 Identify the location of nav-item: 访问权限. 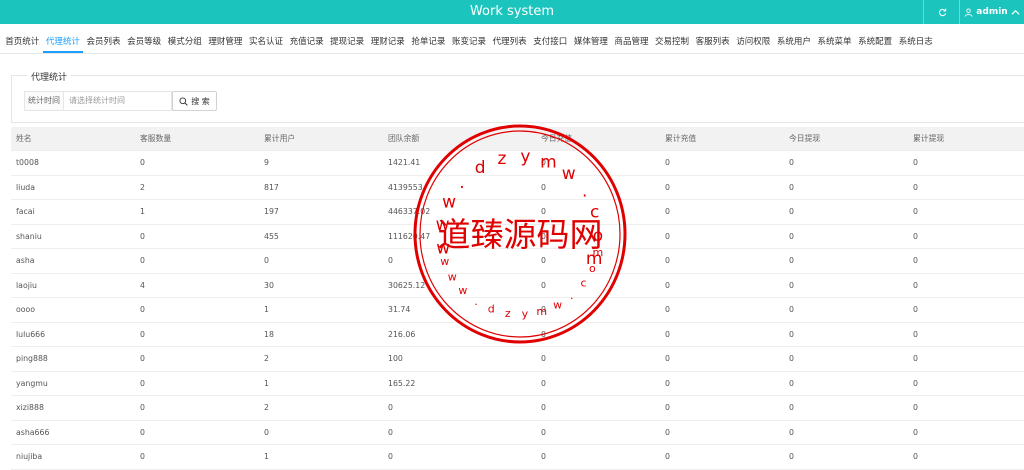
(753, 40).